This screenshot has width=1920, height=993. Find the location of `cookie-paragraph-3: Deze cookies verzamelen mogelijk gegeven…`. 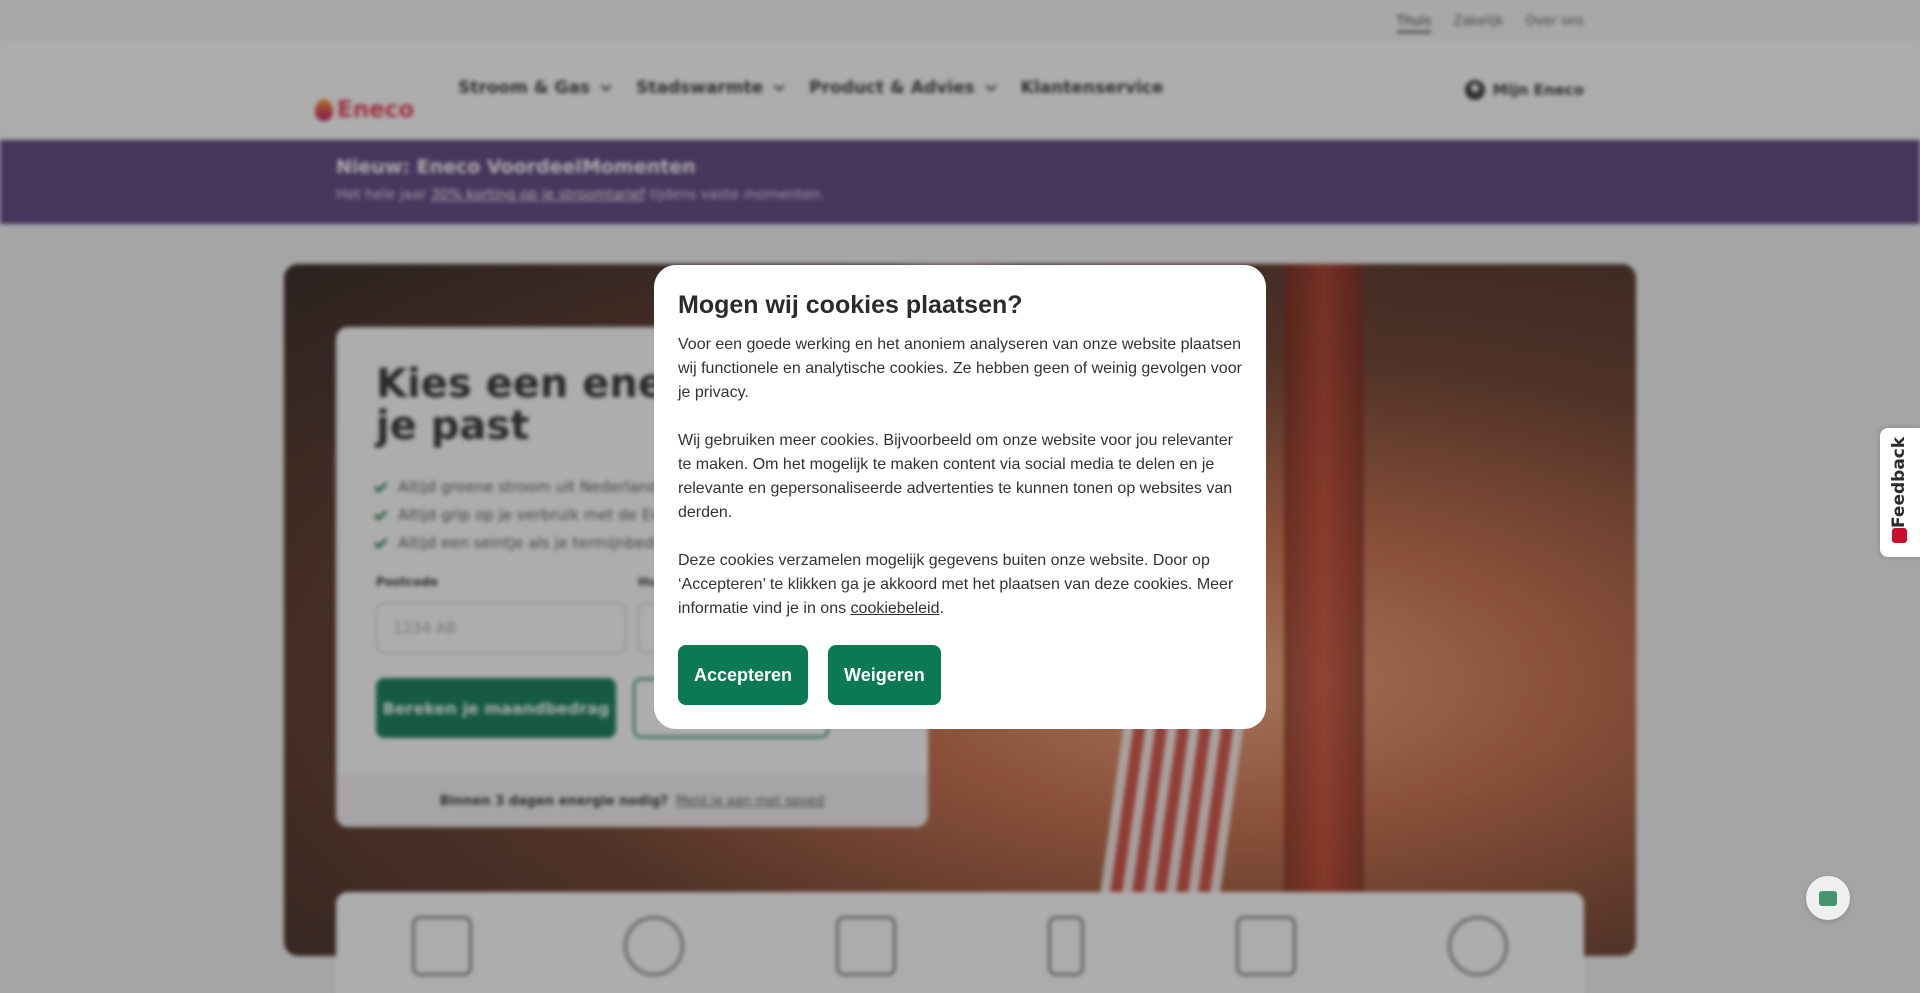

cookie-paragraph-3: Deze cookies verzamelen mogelijk gegeven… is located at coordinates (960, 585).